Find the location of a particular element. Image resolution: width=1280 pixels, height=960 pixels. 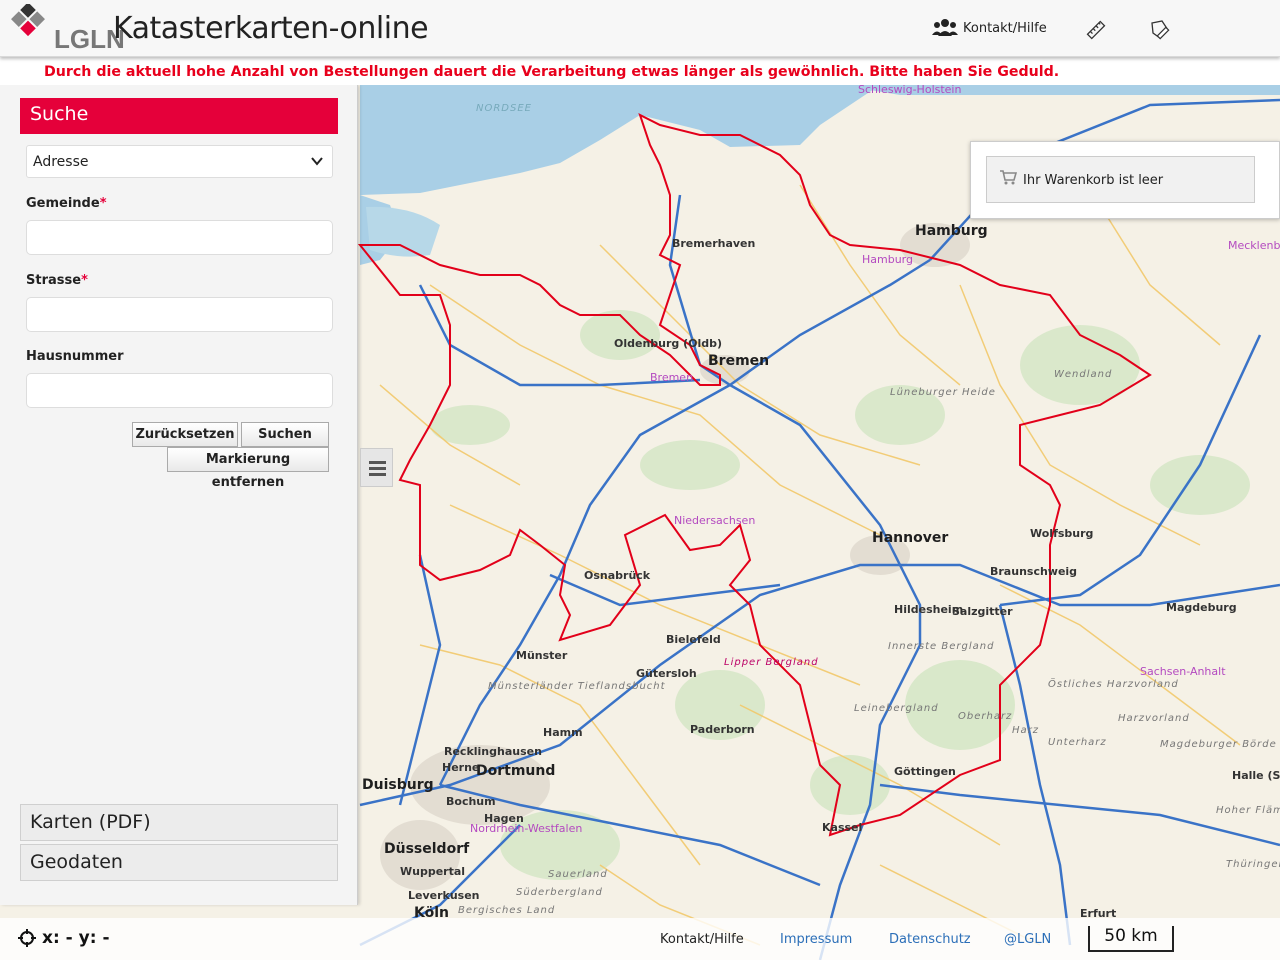

map-label-state: Nordrhein-Westfalen is located at coordinates (526, 828).